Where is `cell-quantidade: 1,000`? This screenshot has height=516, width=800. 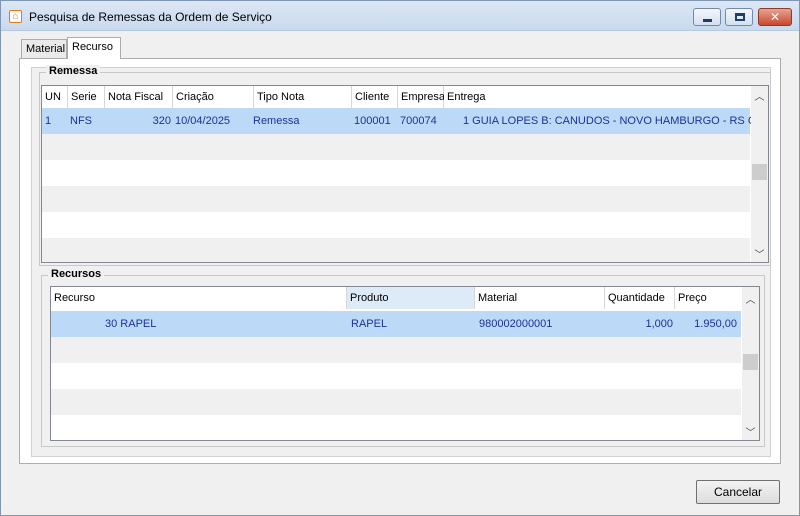 cell-quantidade: 1,000 is located at coordinates (659, 324).